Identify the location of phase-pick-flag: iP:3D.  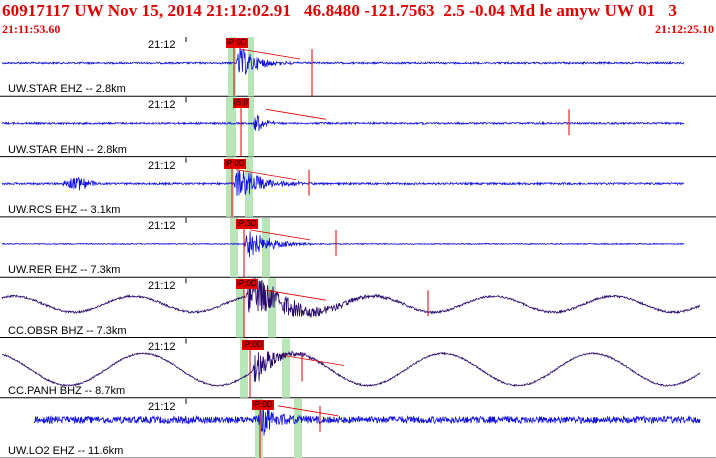
(247, 223).